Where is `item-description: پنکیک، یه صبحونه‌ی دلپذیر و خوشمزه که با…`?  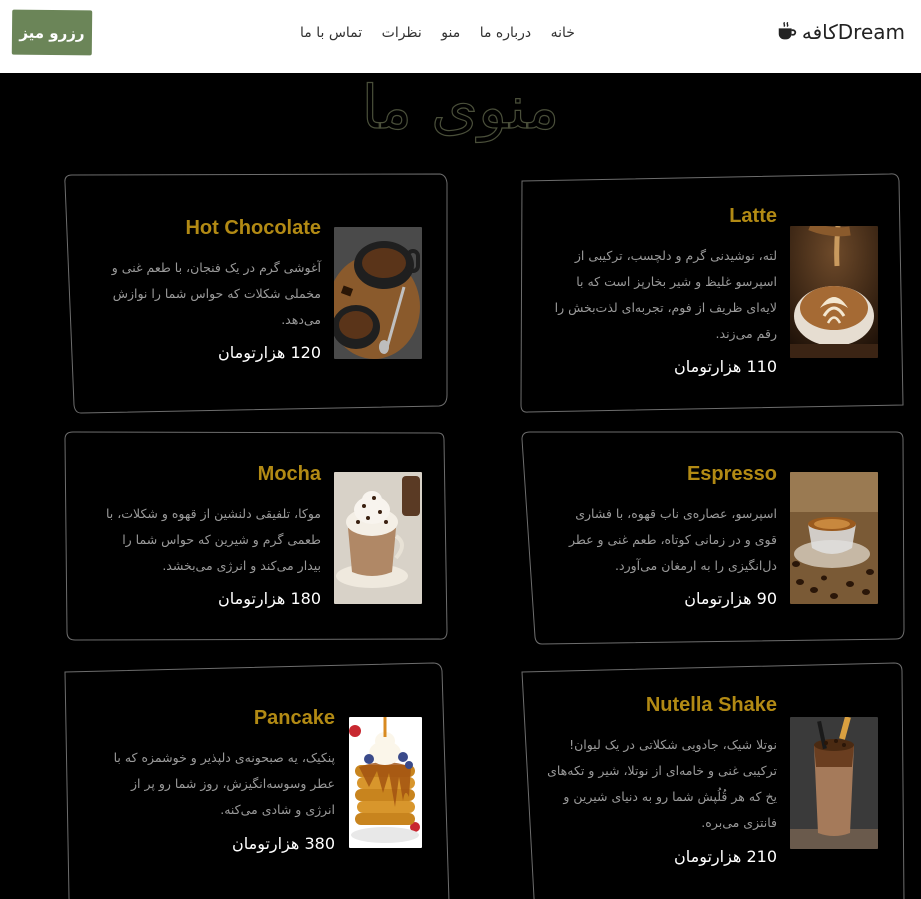 item-description: پنکیک، یه صبحونه‌ی دلپذیر و خوشمزه که با… is located at coordinates (224, 783).